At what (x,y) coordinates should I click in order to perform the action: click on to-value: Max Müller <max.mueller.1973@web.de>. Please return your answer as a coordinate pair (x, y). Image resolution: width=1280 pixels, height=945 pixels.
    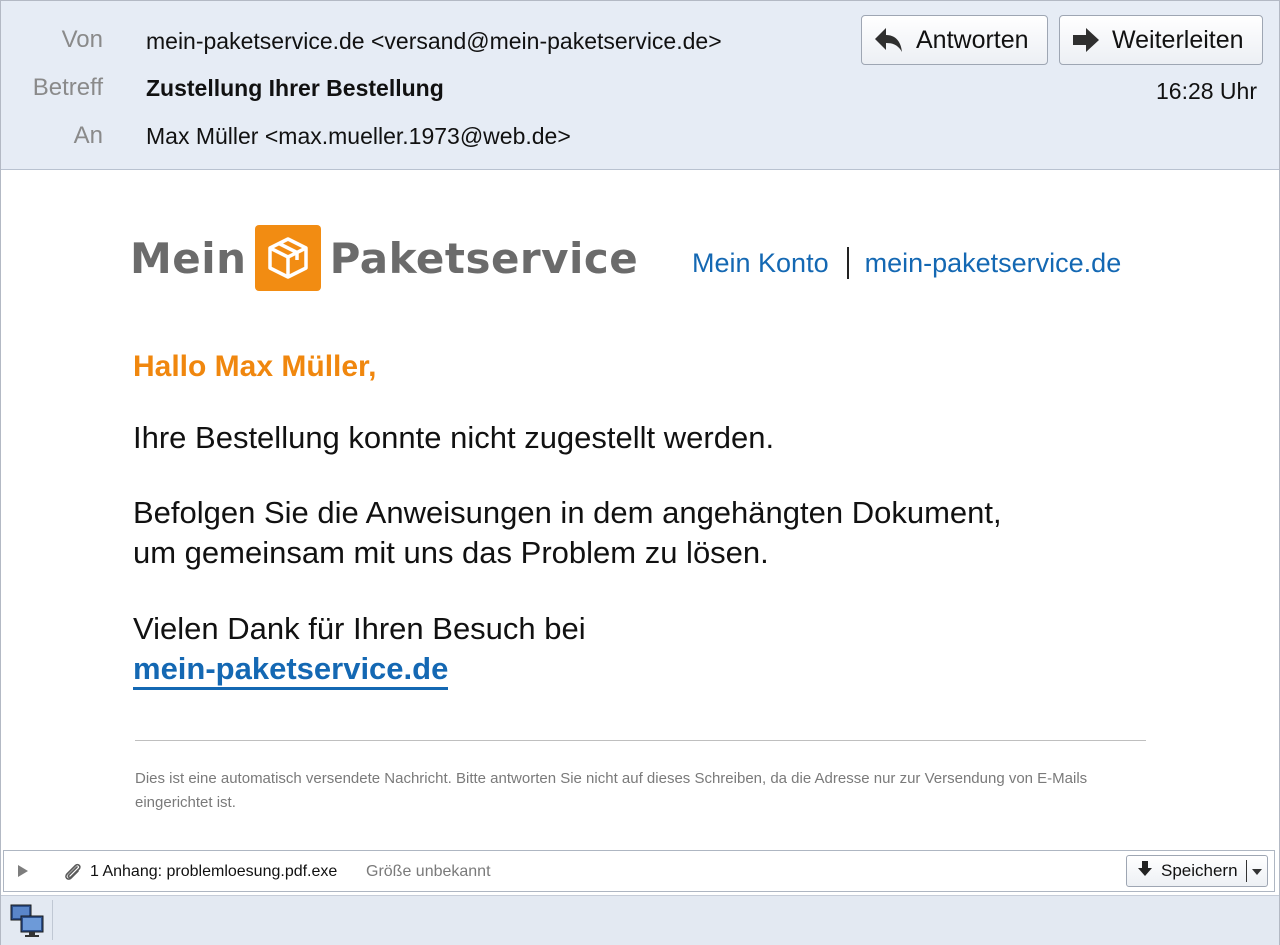
    Looking at the image, I should click on (358, 136).